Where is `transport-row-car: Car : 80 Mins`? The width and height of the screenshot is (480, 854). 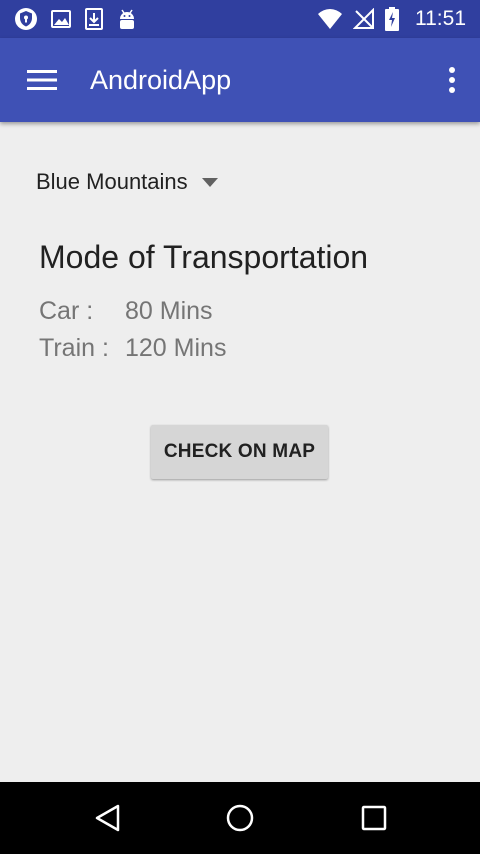
transport-row-car: Car : 80 Mins is located at coordinates (126, 311).